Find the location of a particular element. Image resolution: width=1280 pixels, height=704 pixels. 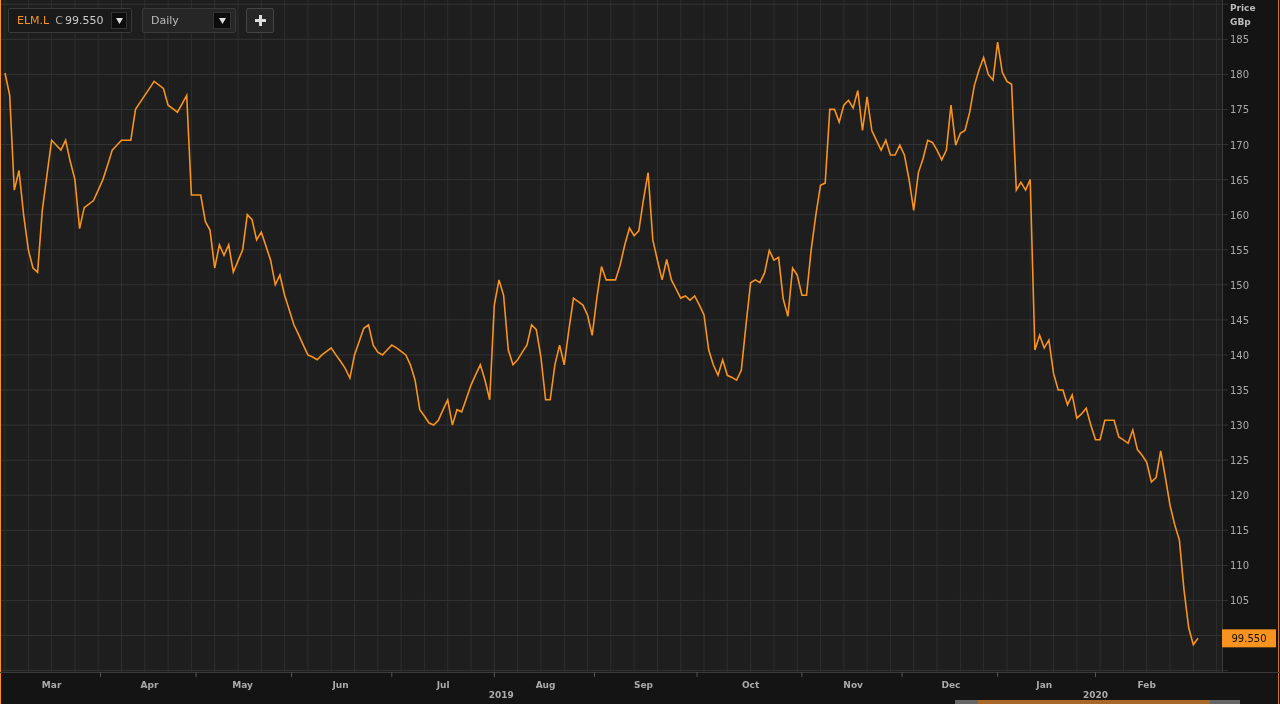

axis-label: 170 is located at coordinates (1240, 145).